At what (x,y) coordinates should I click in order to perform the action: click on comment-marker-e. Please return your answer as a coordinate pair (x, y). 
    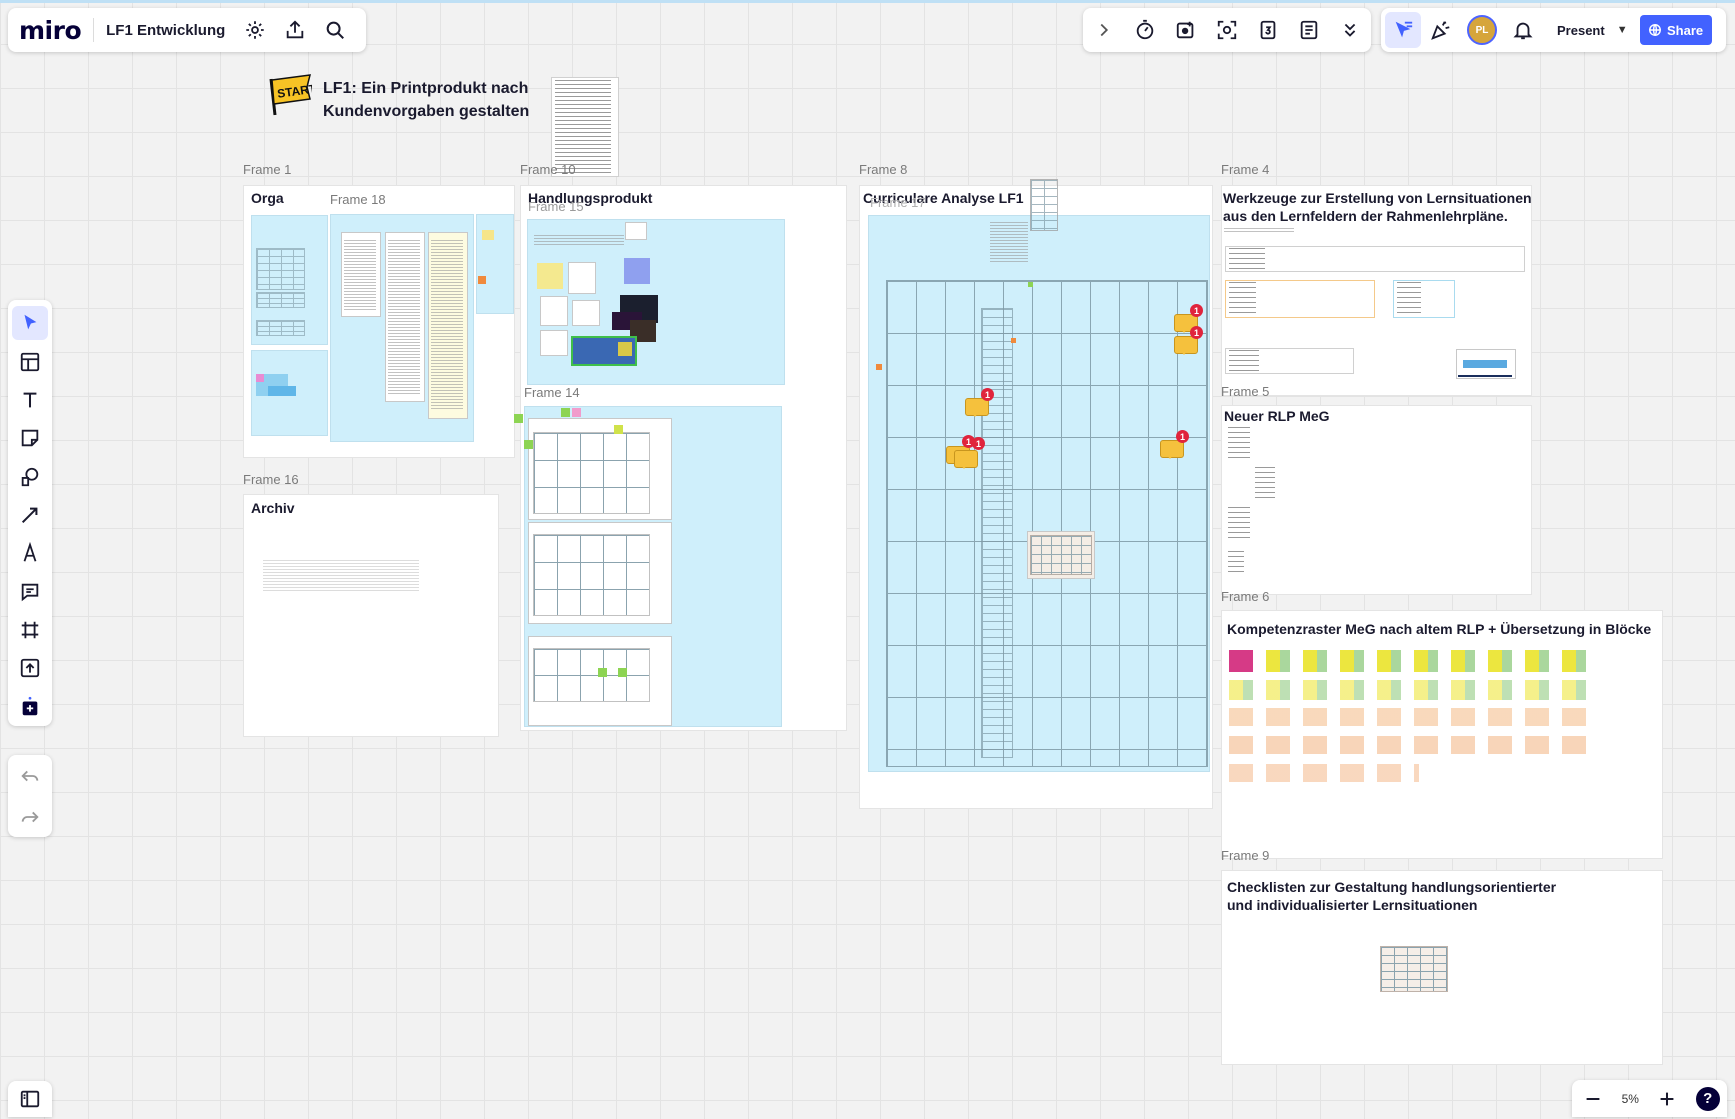
    Looking at the image, I should click on (966, 459).